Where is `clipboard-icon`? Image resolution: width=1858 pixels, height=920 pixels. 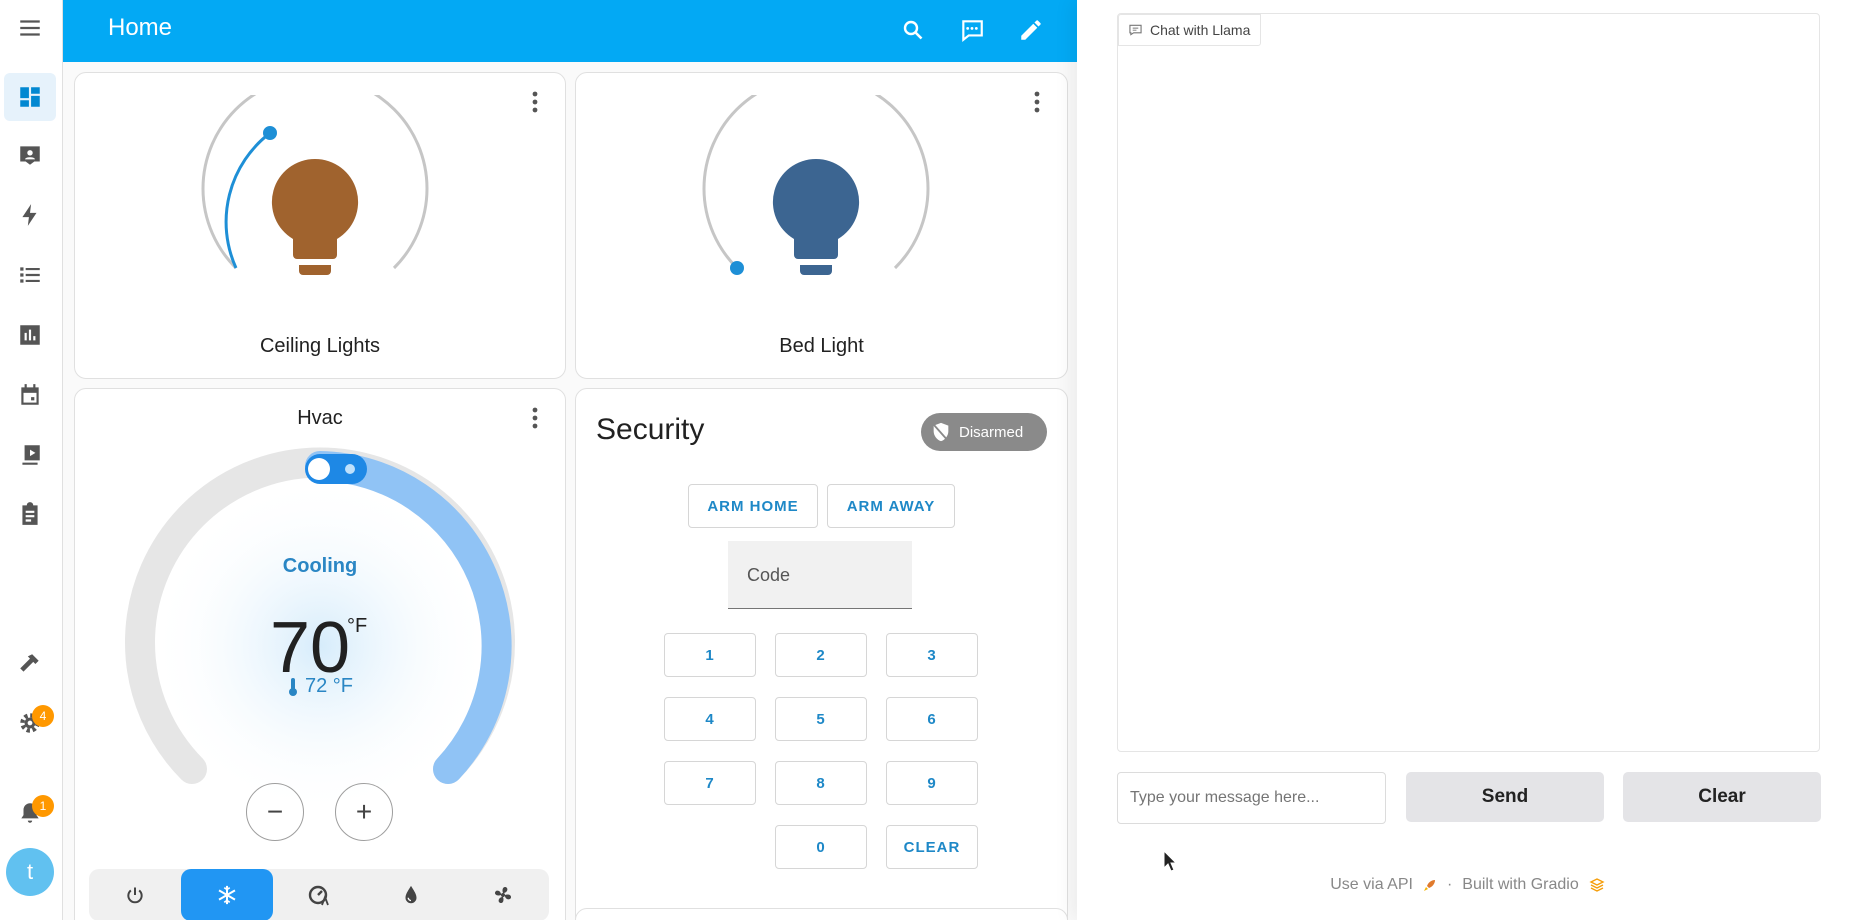
clipboard-icon is located at coordinates (30, 513).